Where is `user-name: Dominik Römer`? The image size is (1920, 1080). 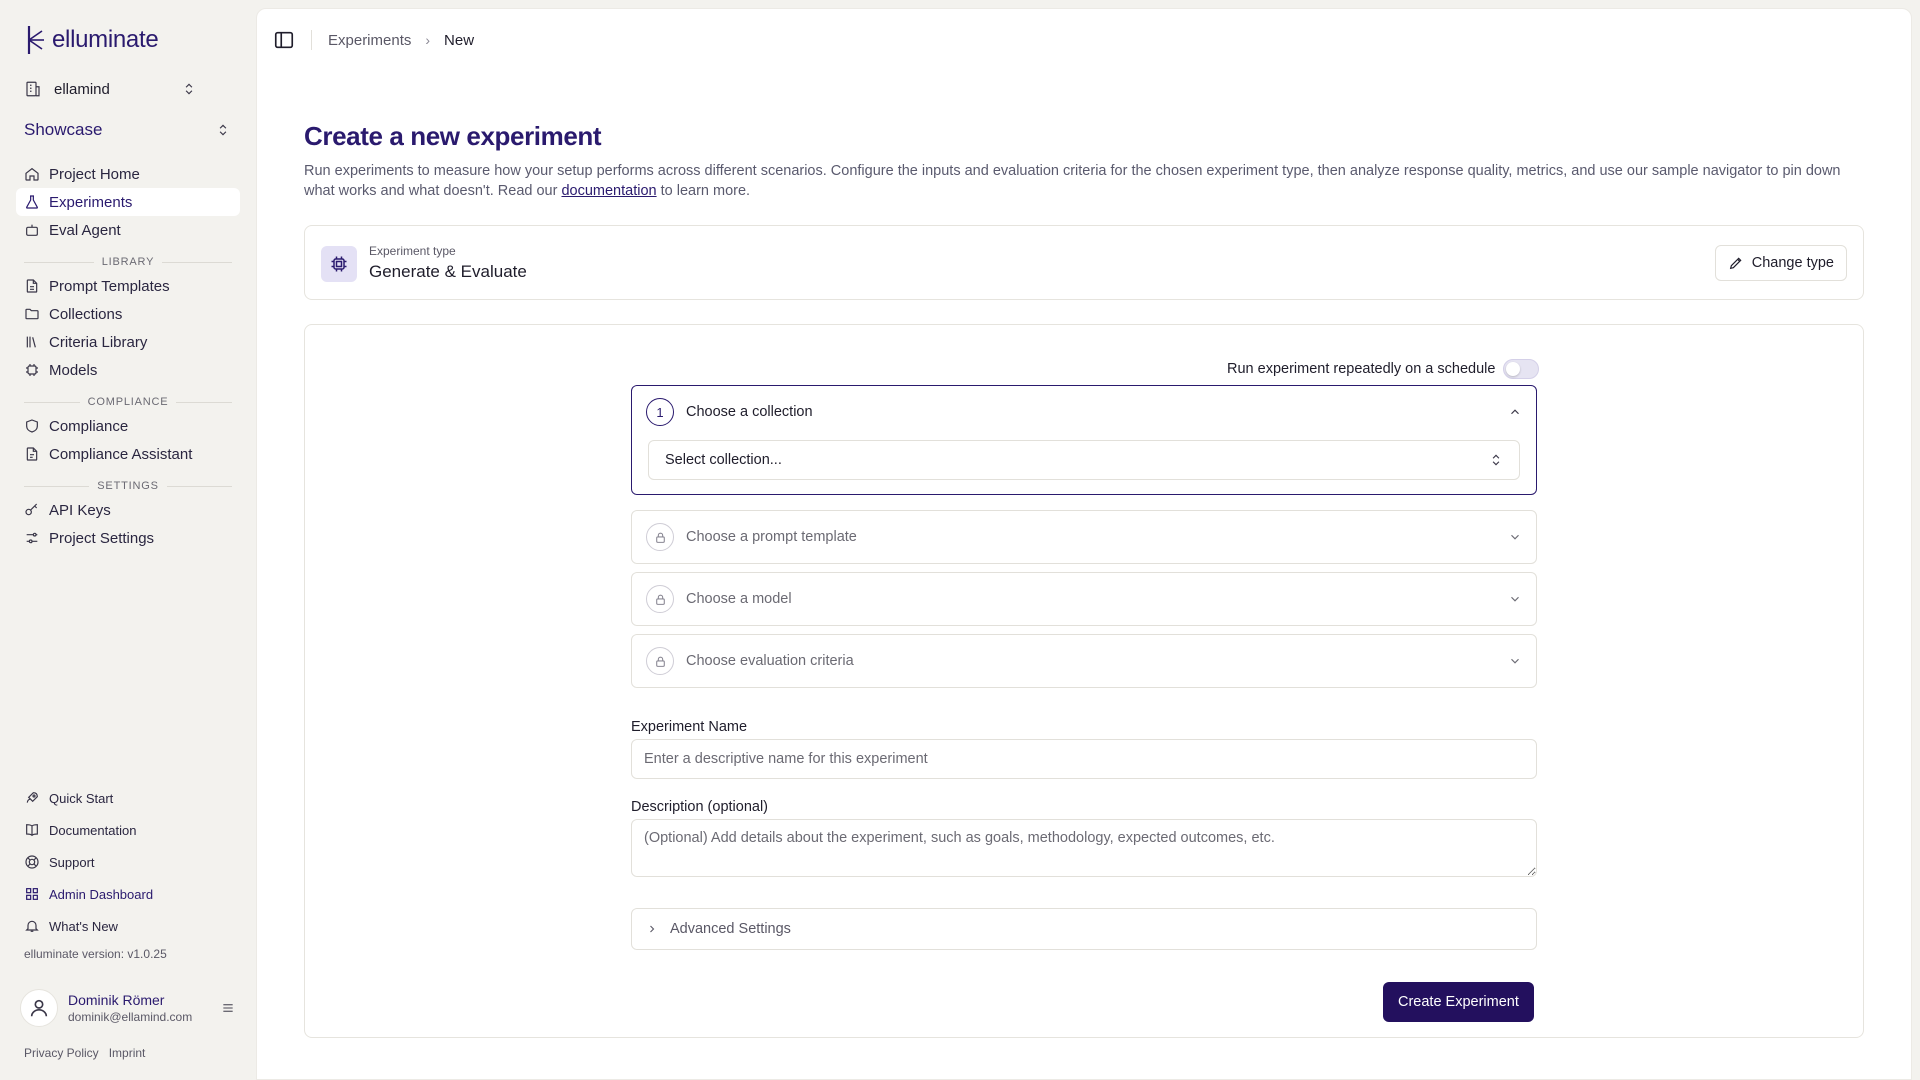 user-name: Dominik Römer is located at coordinates (116, 1000).